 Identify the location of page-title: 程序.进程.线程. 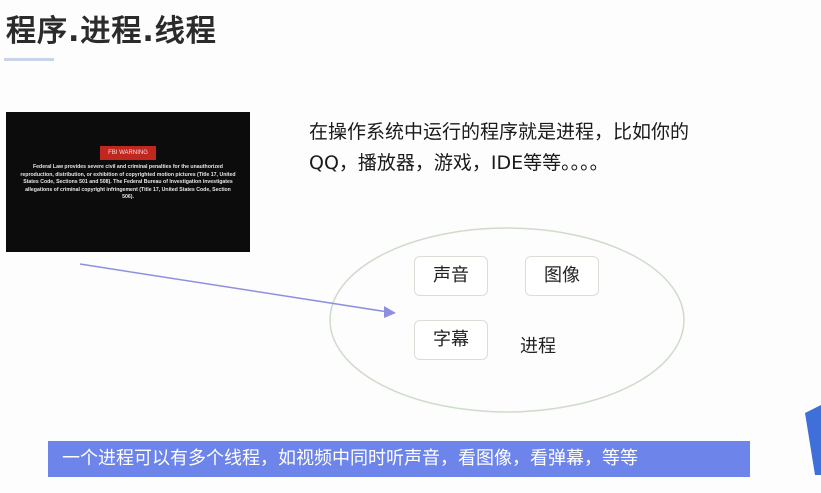
(111, 31).